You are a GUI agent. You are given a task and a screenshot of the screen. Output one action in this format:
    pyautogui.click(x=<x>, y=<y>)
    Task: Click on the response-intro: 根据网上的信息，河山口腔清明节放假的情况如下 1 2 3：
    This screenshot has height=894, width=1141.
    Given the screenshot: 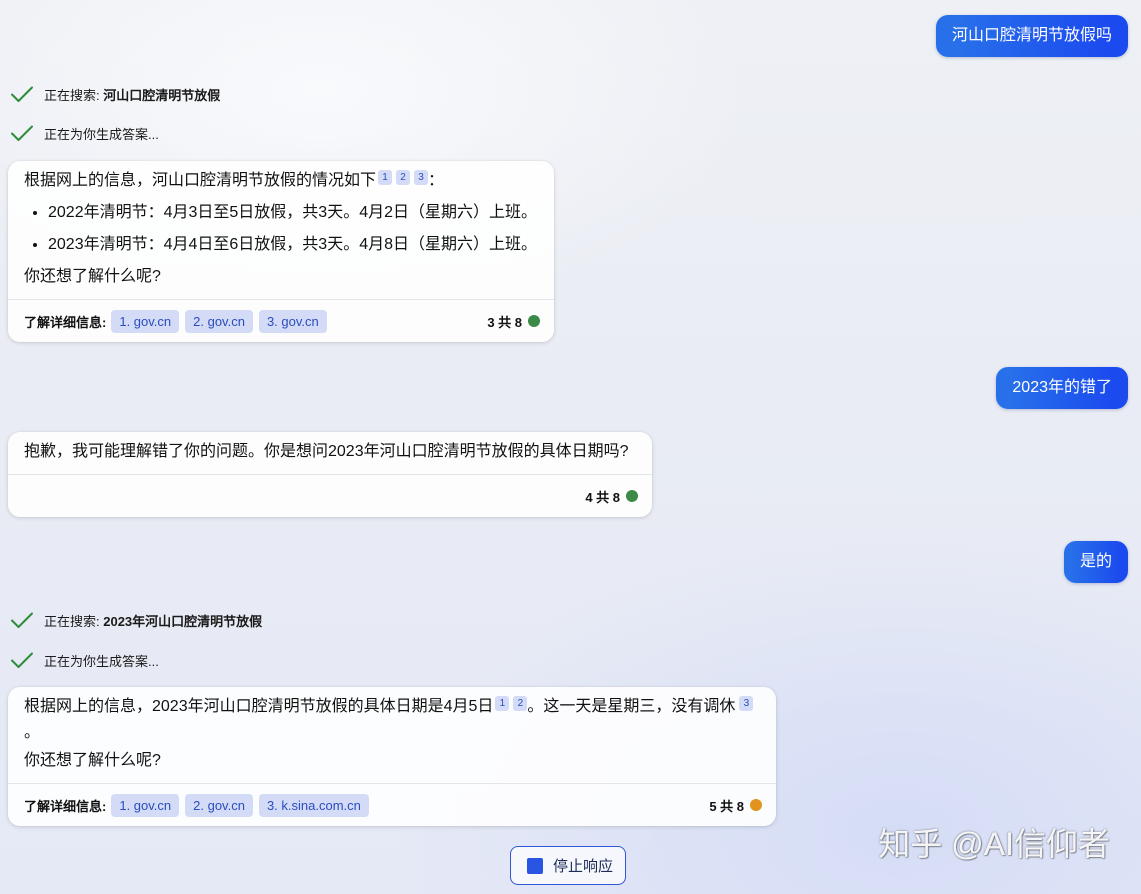 What is the action you would take?
    pyautogui.click(x=281, y=181)
    